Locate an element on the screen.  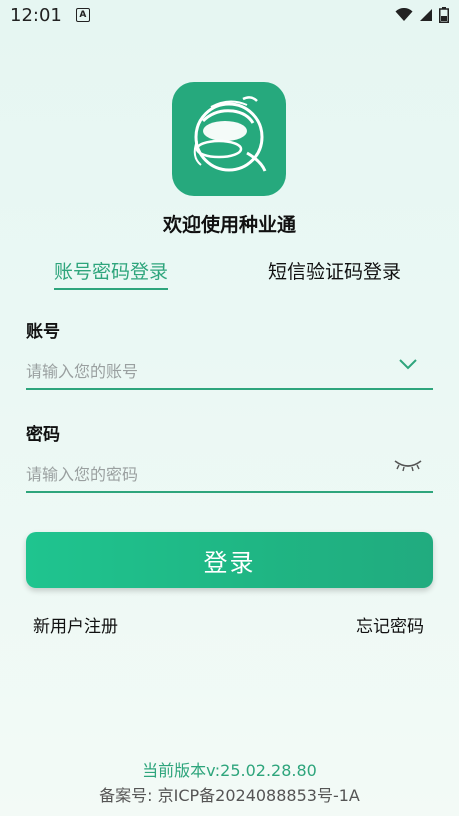
app-logo is located at coordinates (229, 139).